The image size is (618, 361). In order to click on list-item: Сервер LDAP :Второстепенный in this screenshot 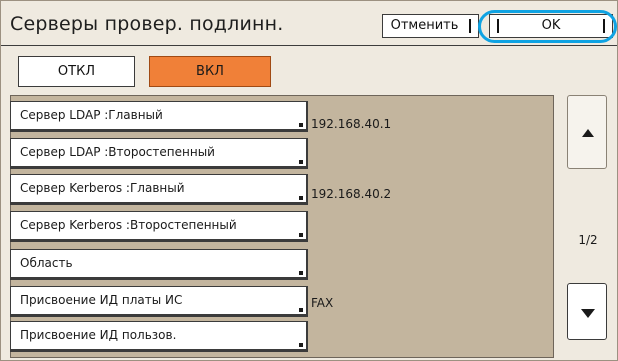, I will do `click(160, 154)`.